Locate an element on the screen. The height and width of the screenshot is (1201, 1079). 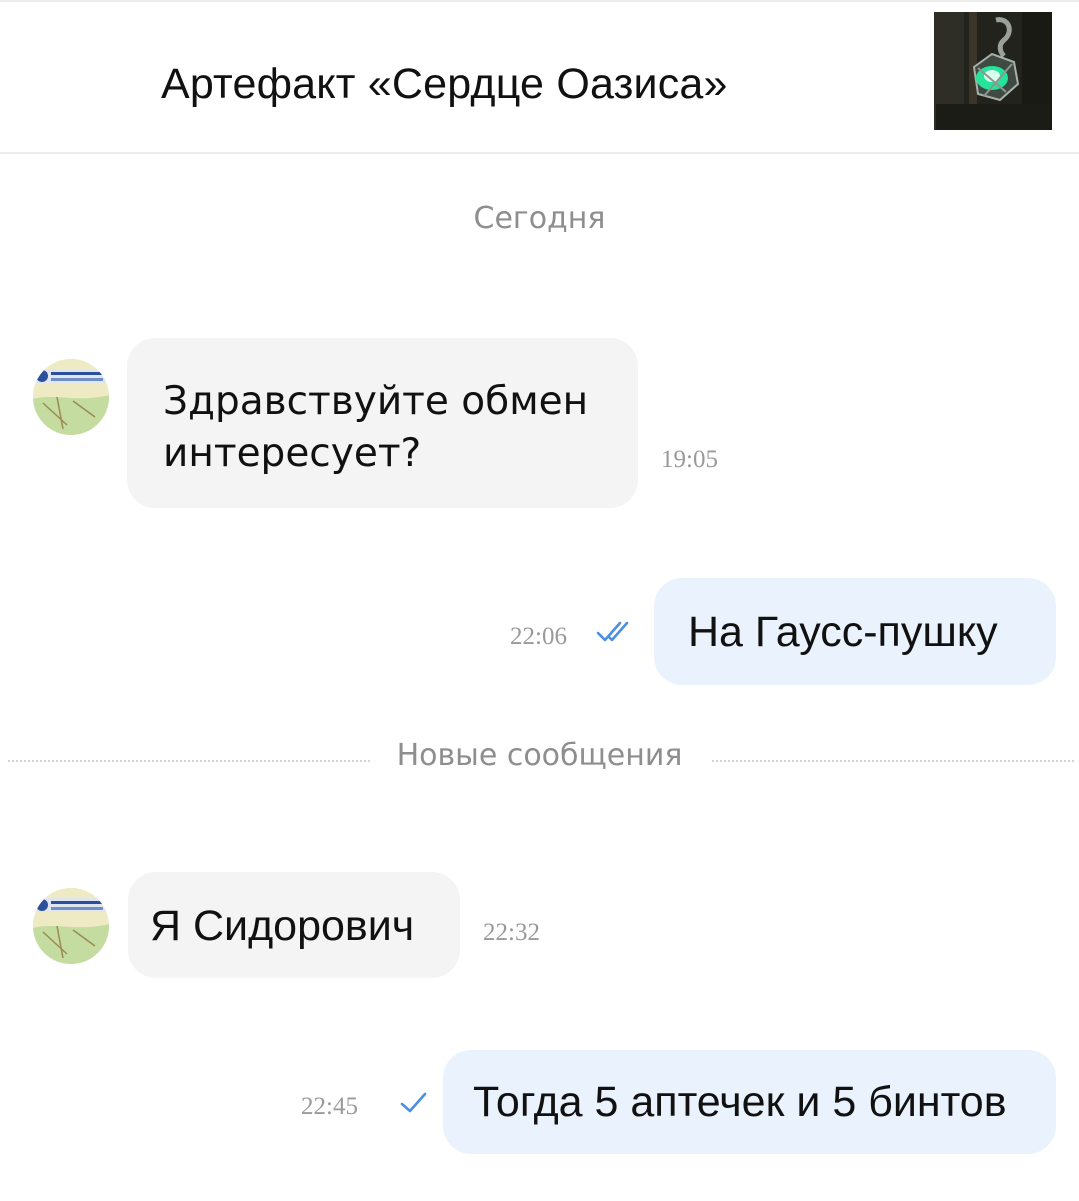
message-time: 22:32 is located at coordinates (511, 932).